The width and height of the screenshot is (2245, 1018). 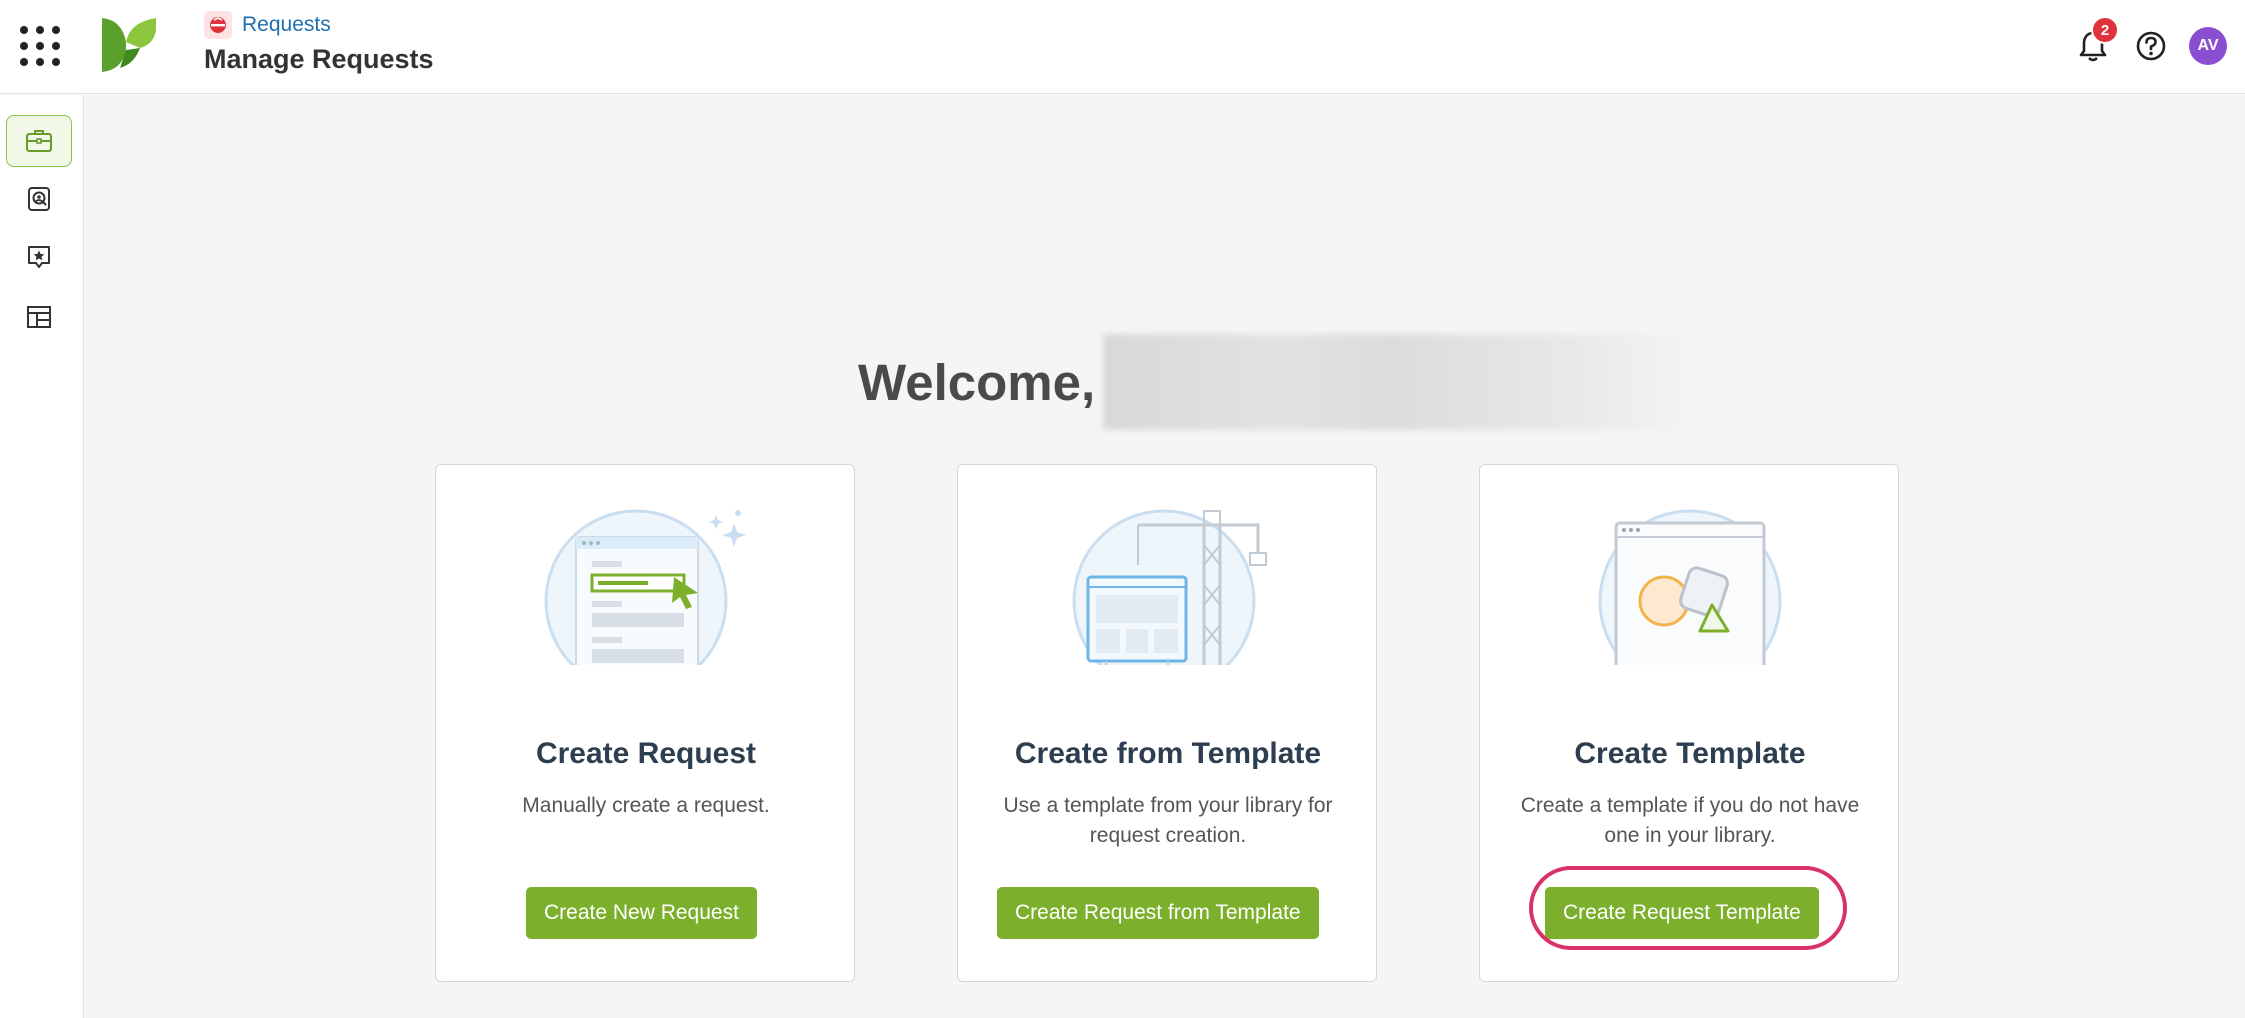 I want to click on sidebar-item-layouts, so click(x=39, y=317).